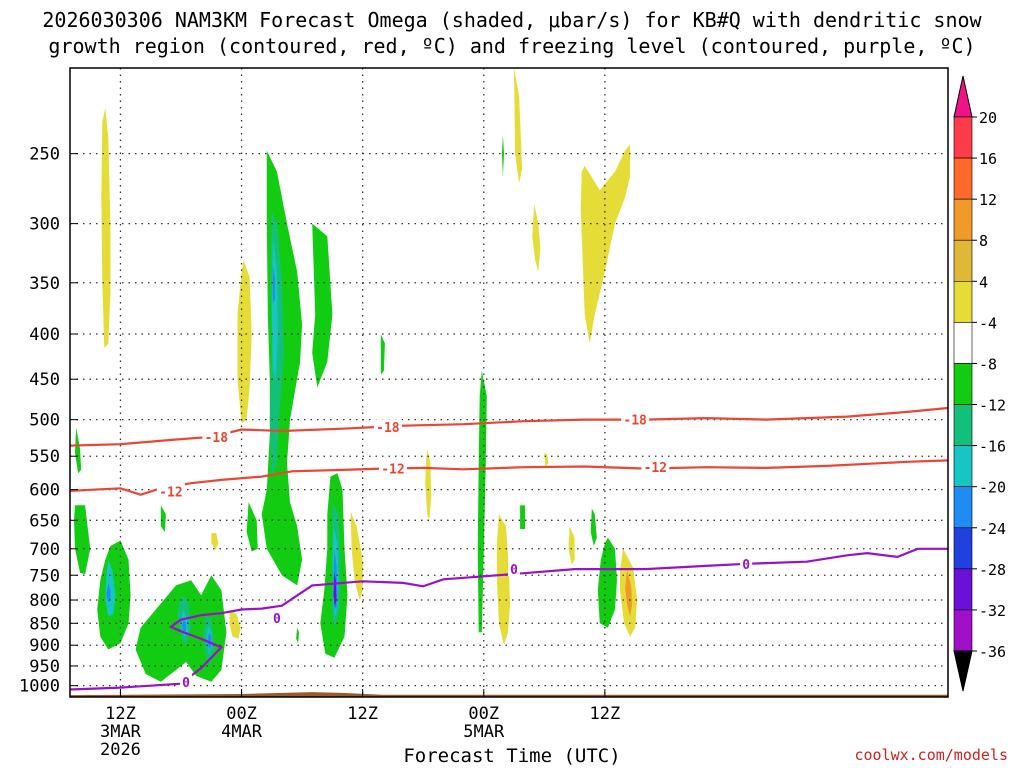 This screenshot has width=1024, height=768. What do you see at coordinates (992, 611) in the screenshot?
I see `colorbar-tick-label: -32` at bounding box center [992, 611].